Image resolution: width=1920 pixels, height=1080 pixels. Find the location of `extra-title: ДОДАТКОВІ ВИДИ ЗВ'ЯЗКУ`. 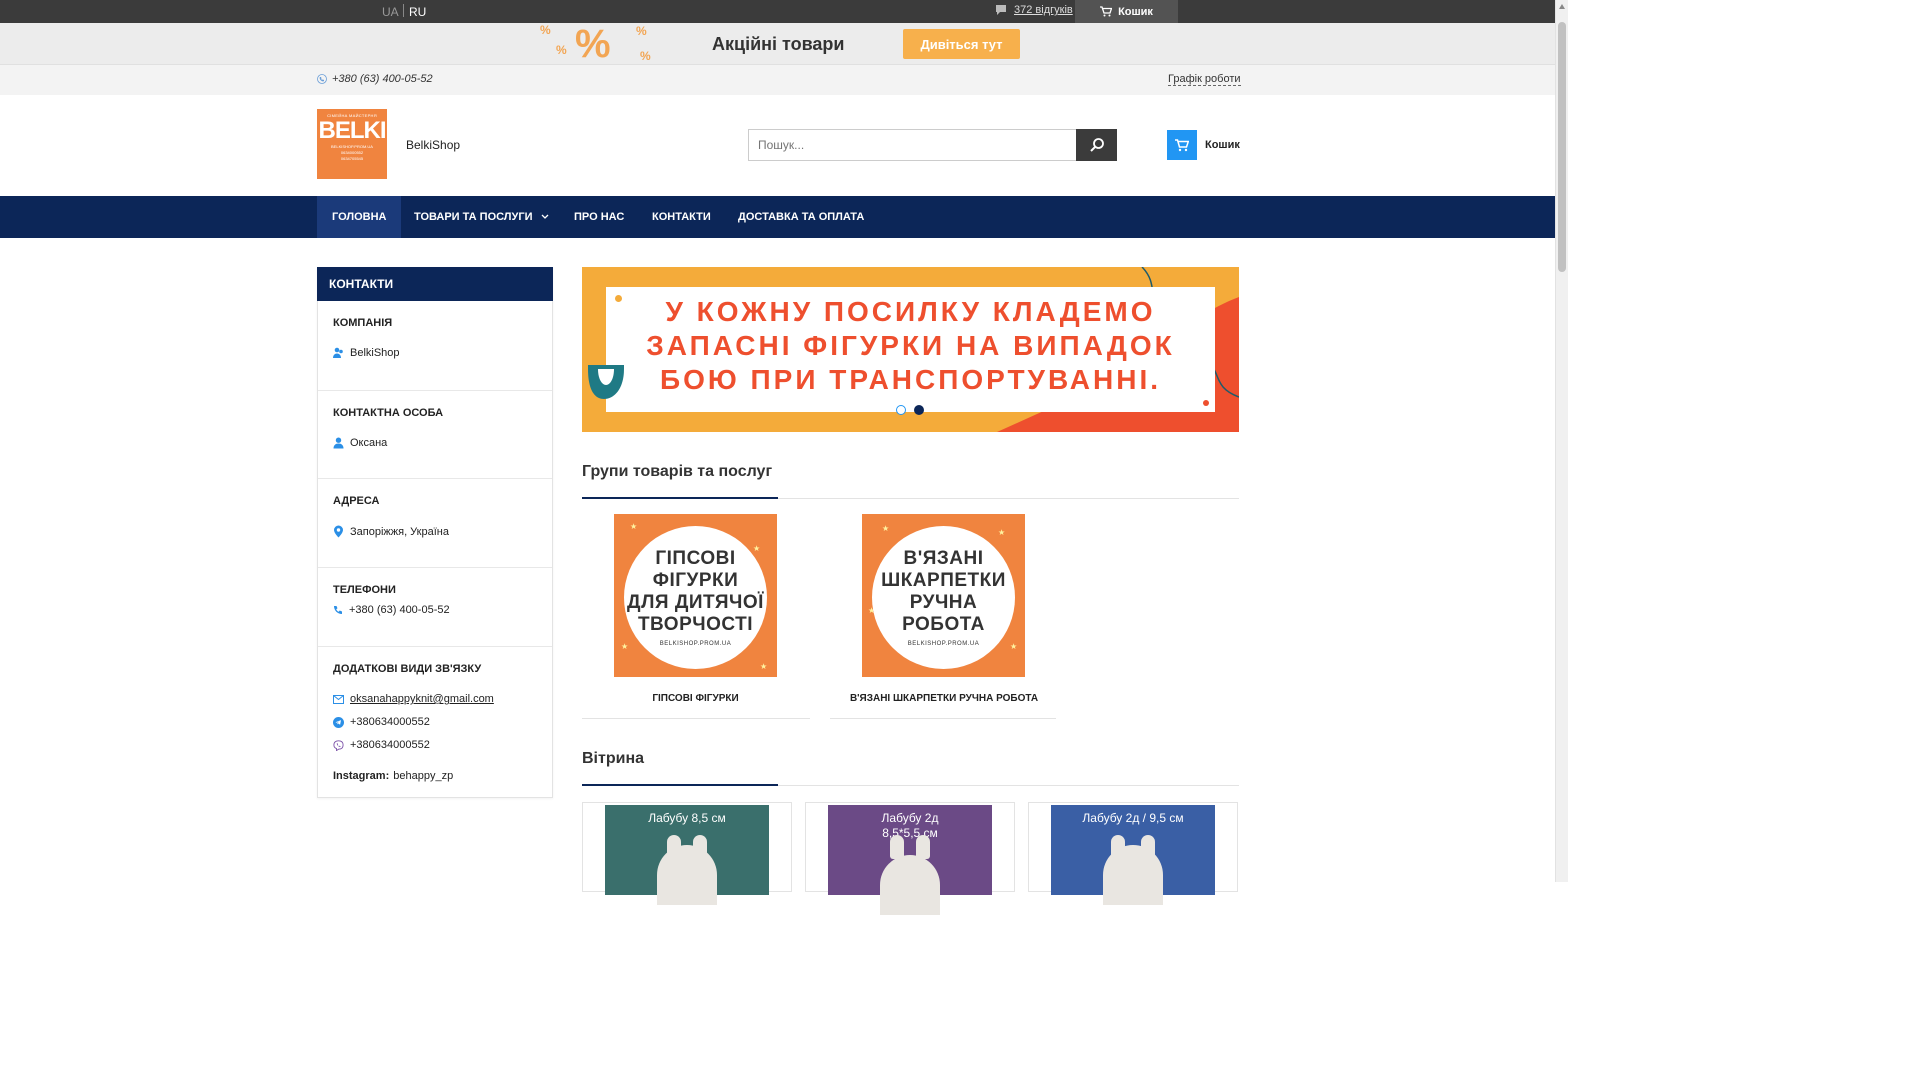

extra-title: ДОДАТКОВІ ВИДИ ЗВ'ЯЗКУ is located at coordinates (407, 669).